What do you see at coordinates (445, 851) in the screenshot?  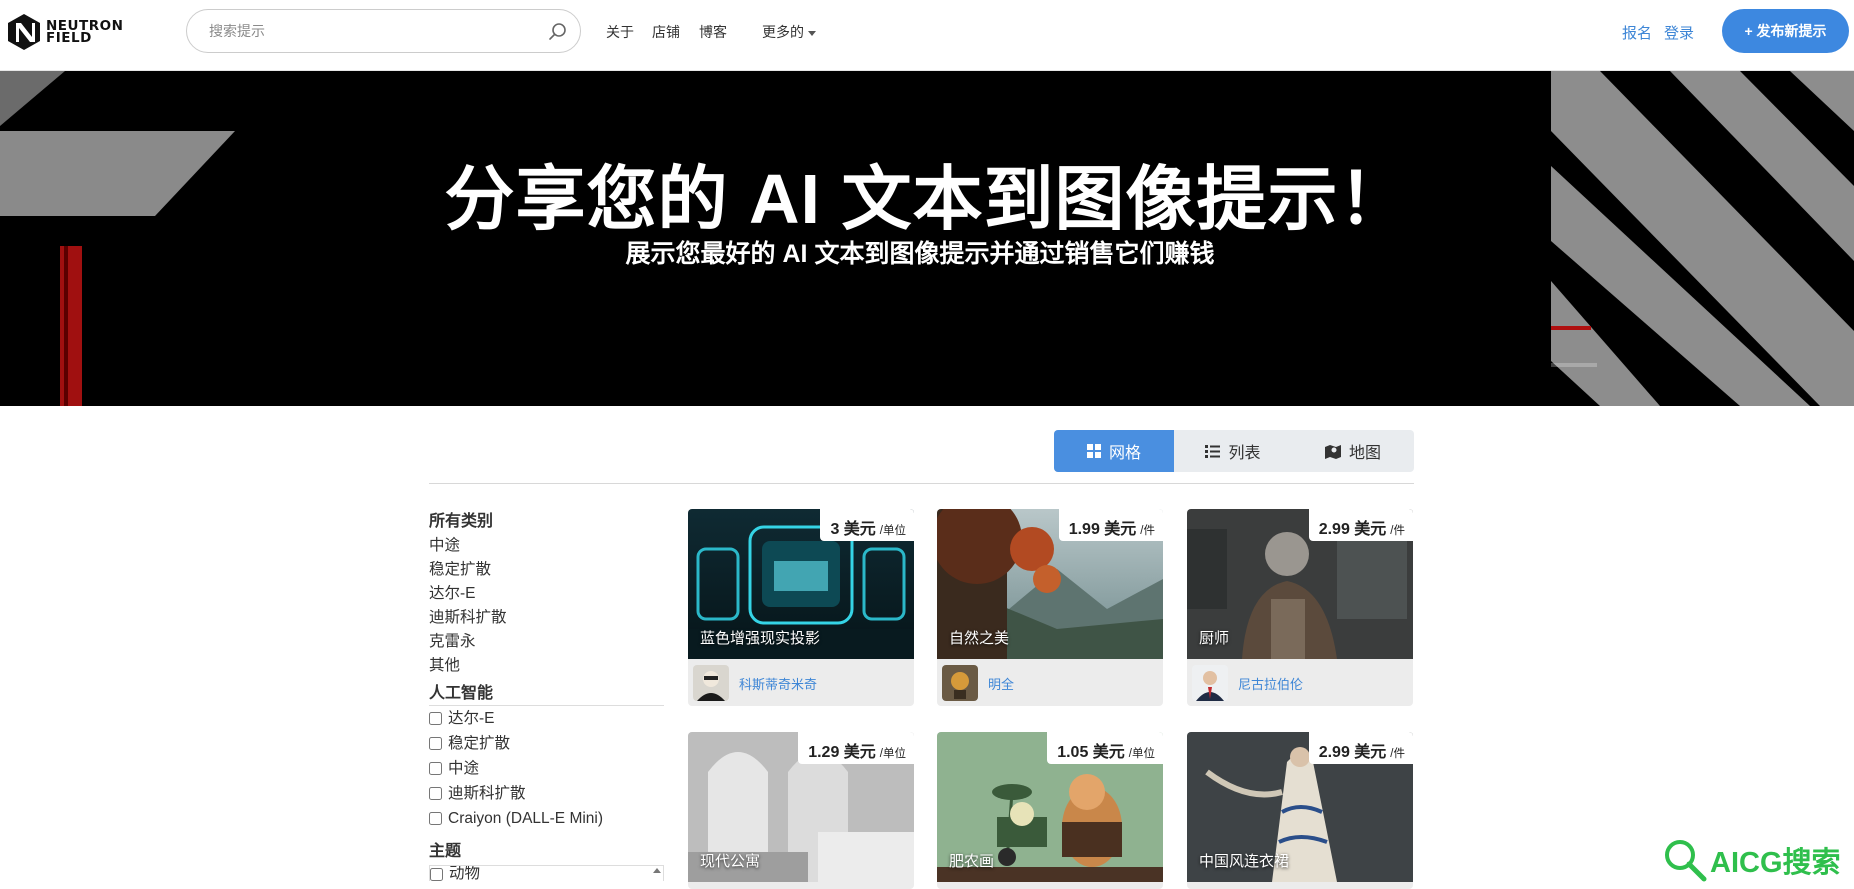 I see `theme-filter-heading: 主题` at bounding box center [445, 851].